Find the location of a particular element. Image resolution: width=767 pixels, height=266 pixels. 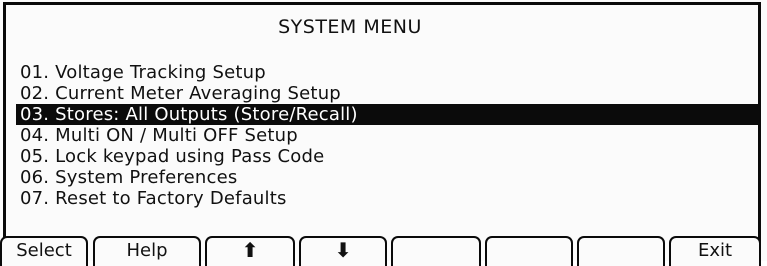

menu-item-current-meter-averaging: 02. Current Meter Averaging Setup is located at coordinates (389, 93).